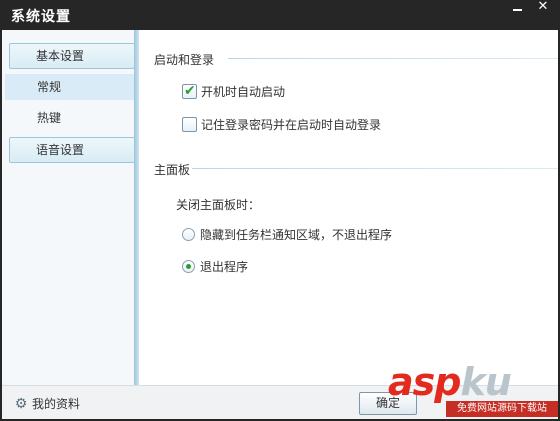 This screenshot has width=560, height=421. I want to click on site-watermark: aspku 免费网站源码下载站, so click(473, 389).